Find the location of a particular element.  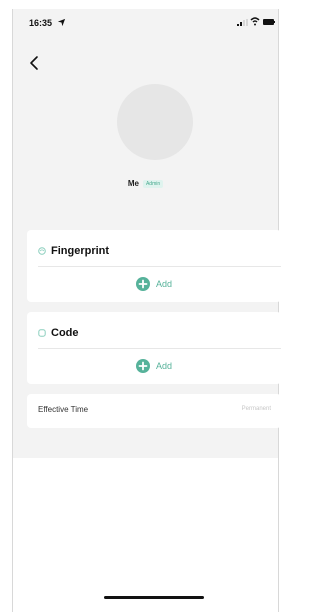

code-card: Code Add is located at coordinates (154, 348).